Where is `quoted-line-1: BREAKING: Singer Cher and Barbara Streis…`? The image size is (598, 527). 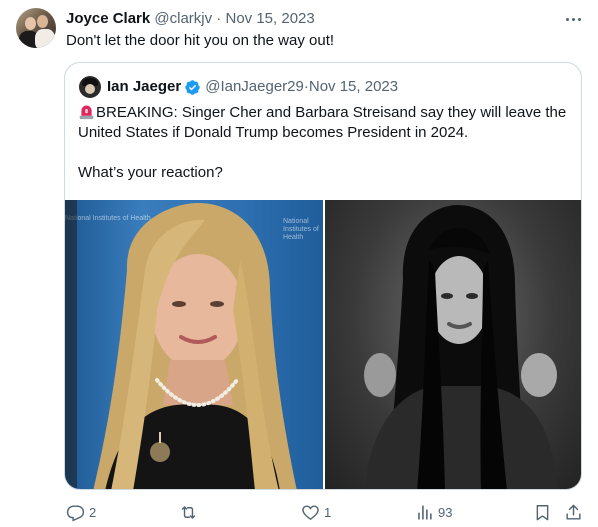
quoted-line-1: BREAKING: Singer Cher and Barbara Streis… is located at coordinates (324, 122).